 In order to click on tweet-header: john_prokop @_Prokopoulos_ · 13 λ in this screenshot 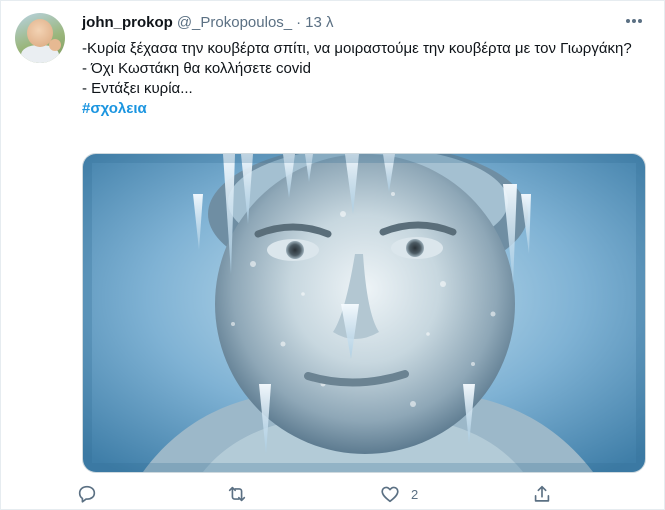, I will do `click(363, 23)`.